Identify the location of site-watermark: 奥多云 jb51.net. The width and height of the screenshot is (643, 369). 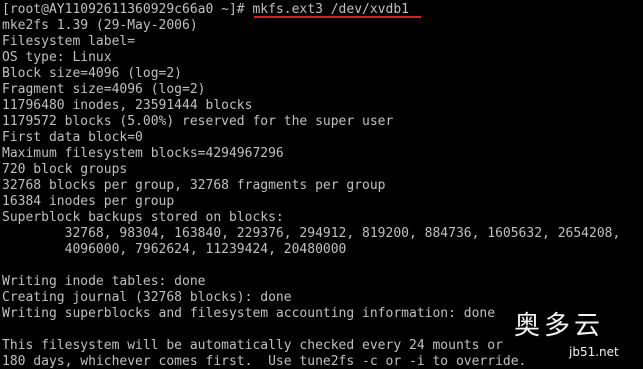
(574, 338).